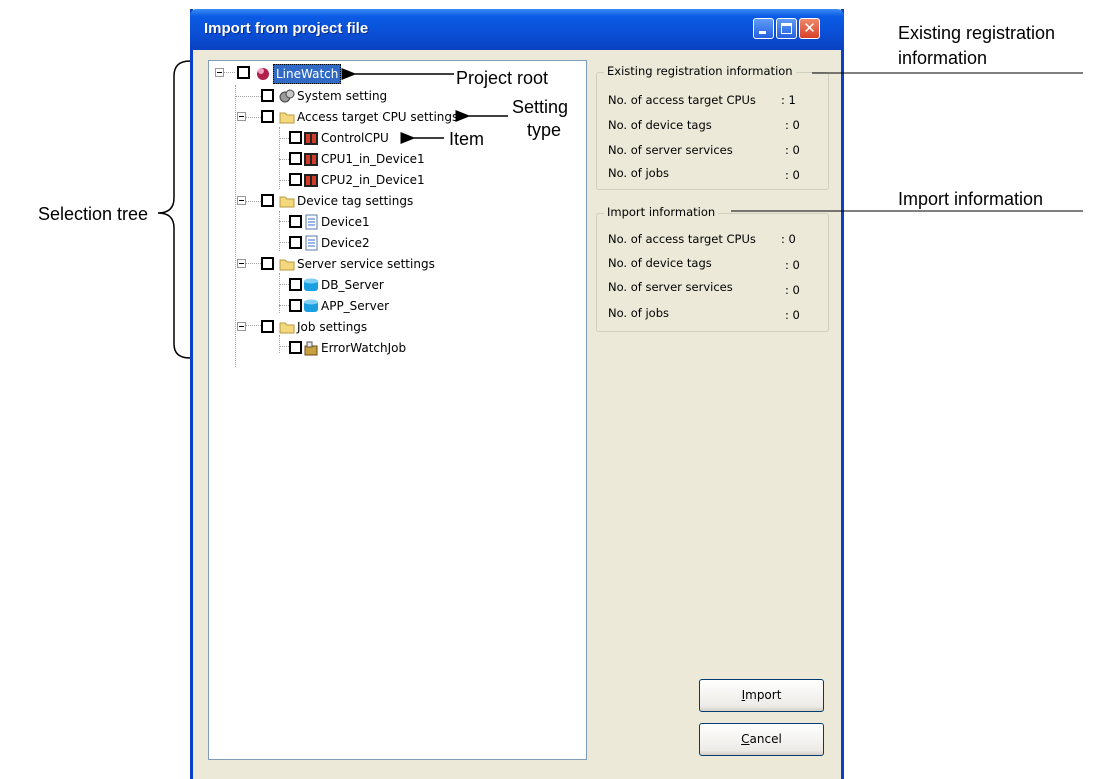 This screenshot has width=1098, height=779. I want to click on callout-setting-type-2: type, so click(544, 130).